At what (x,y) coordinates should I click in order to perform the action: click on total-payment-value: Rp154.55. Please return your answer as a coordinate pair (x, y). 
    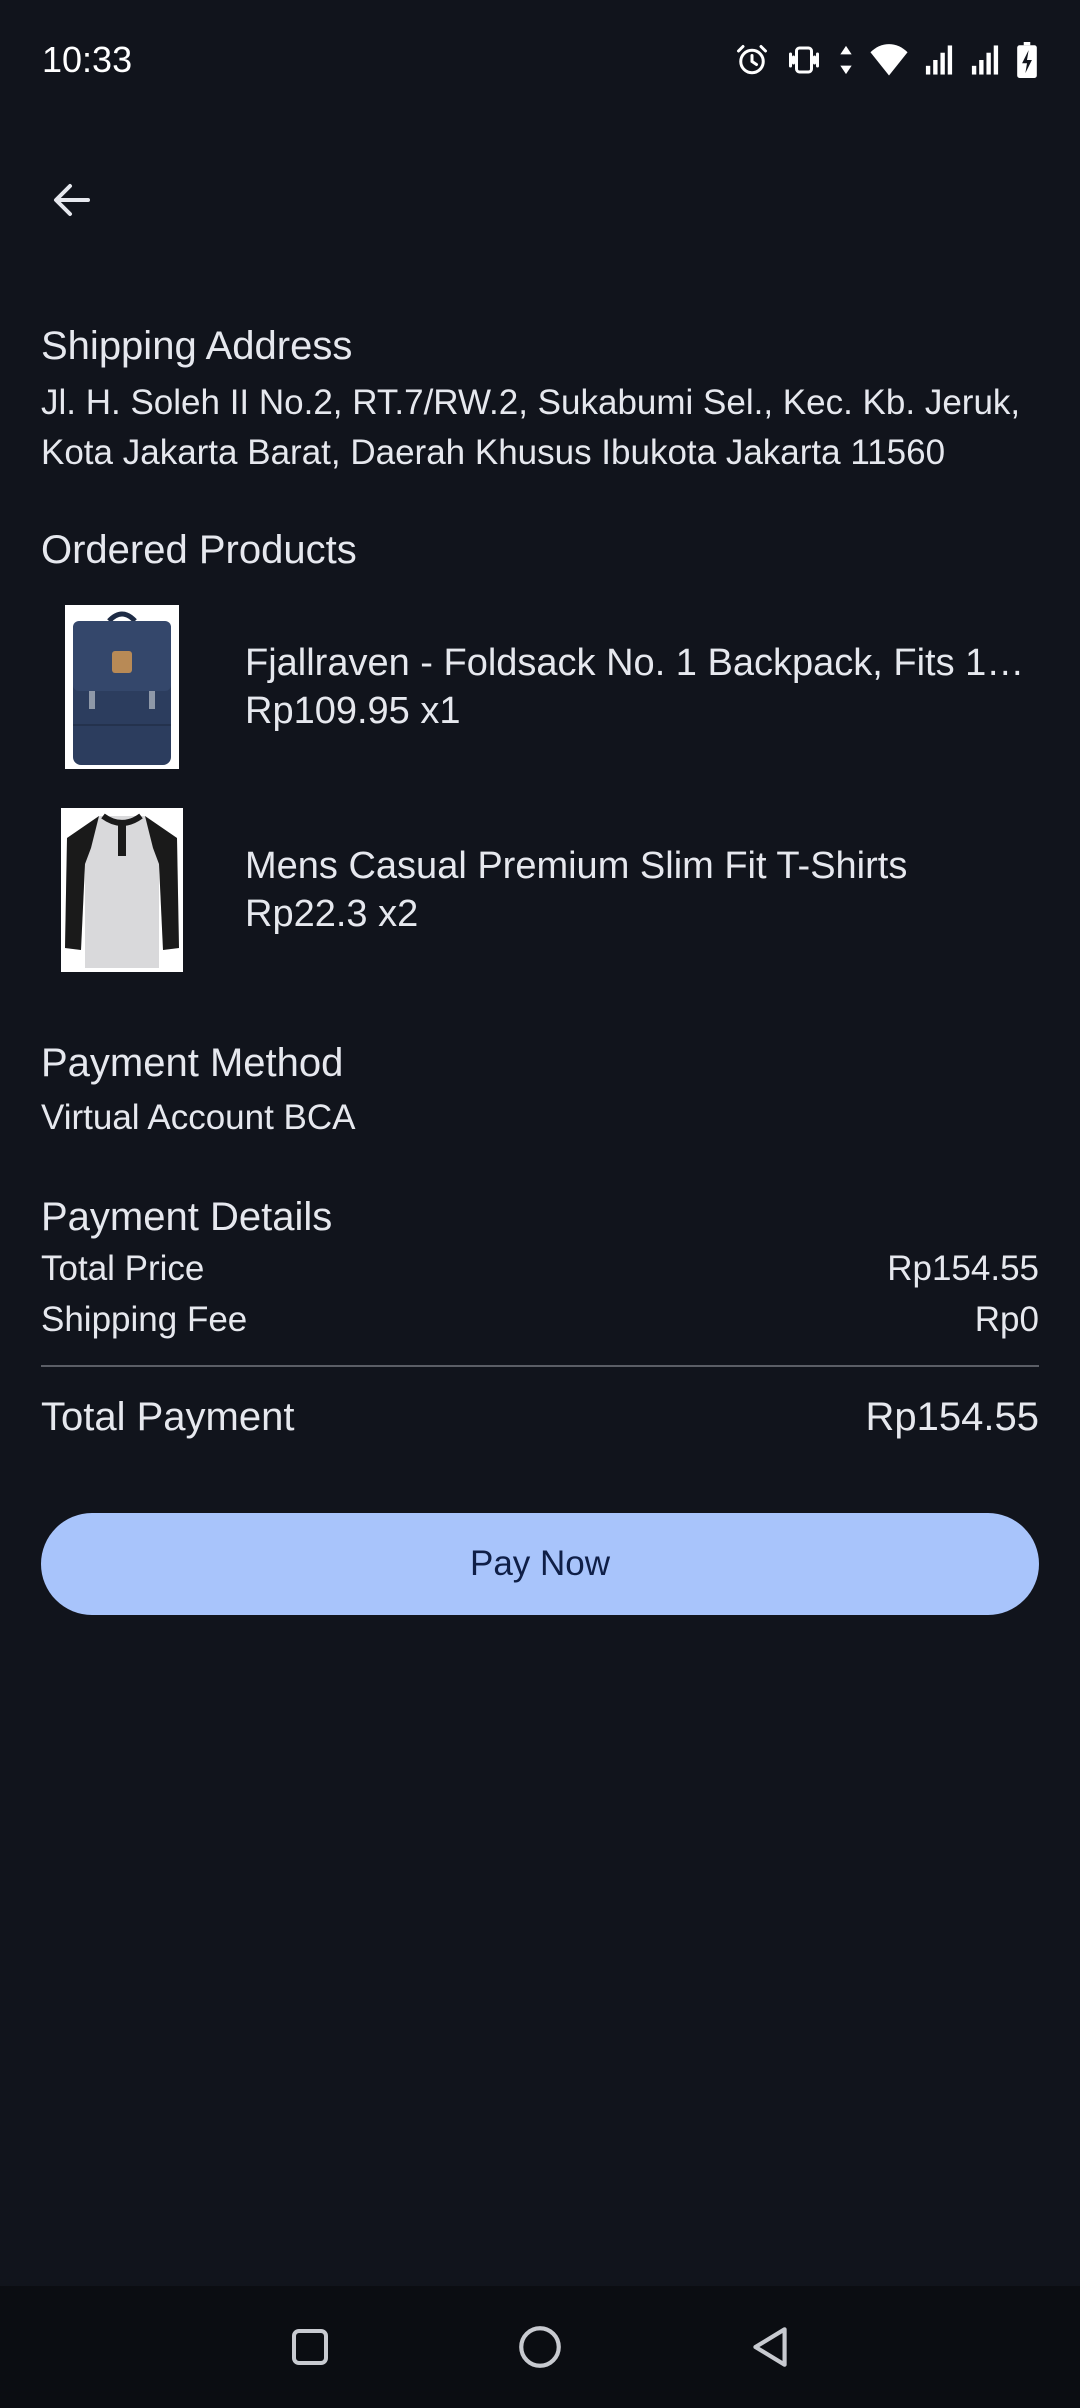
    Looking at the image, I should click on (952, 1417).